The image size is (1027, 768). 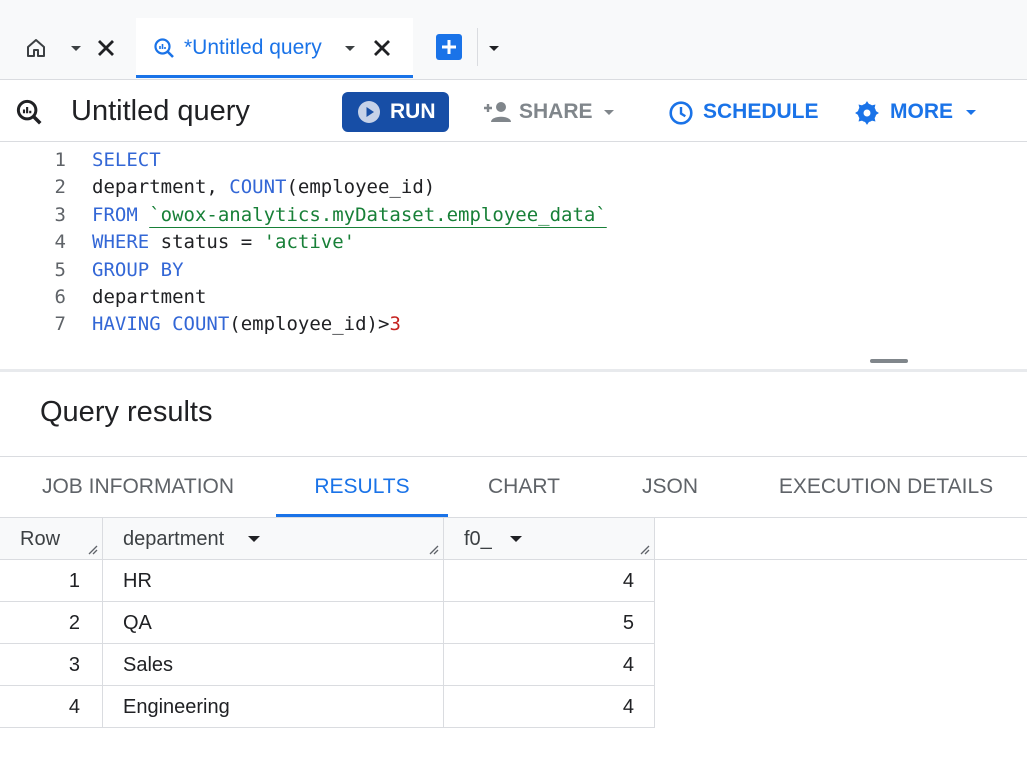 I want to click on department-cell: HR, so click(x=273, y=581).